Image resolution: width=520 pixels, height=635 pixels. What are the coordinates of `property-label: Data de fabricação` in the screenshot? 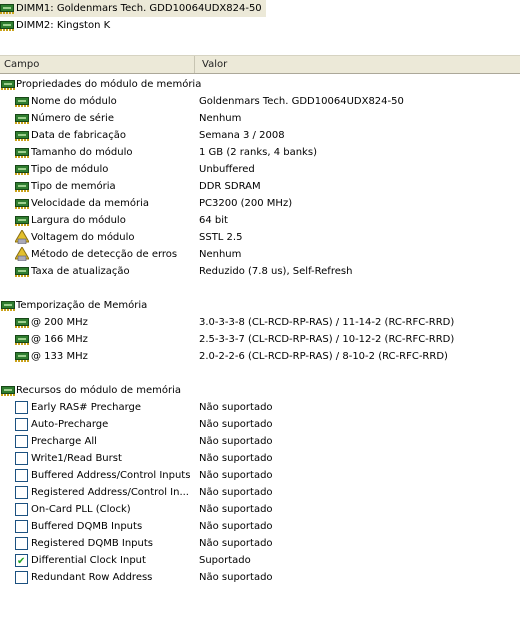 It's located at (78, 135).